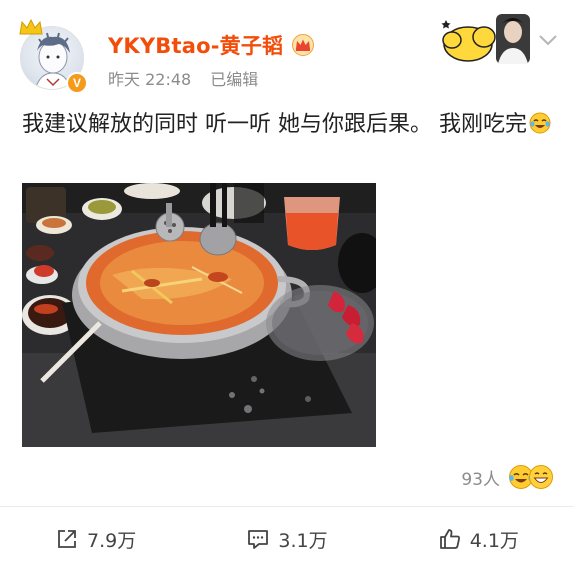  Describe the element at coordinates (480, 479) in the screenshot. I see `likes-count: 93人` at that location.